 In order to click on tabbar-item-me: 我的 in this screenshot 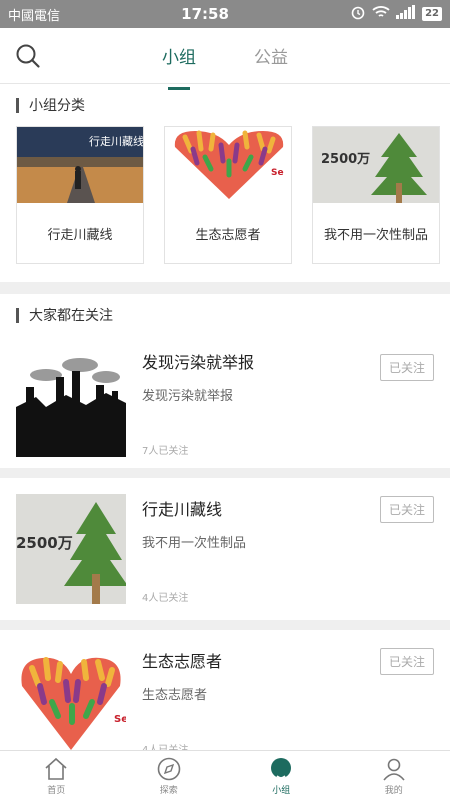, I will do `click(394, 775)`.